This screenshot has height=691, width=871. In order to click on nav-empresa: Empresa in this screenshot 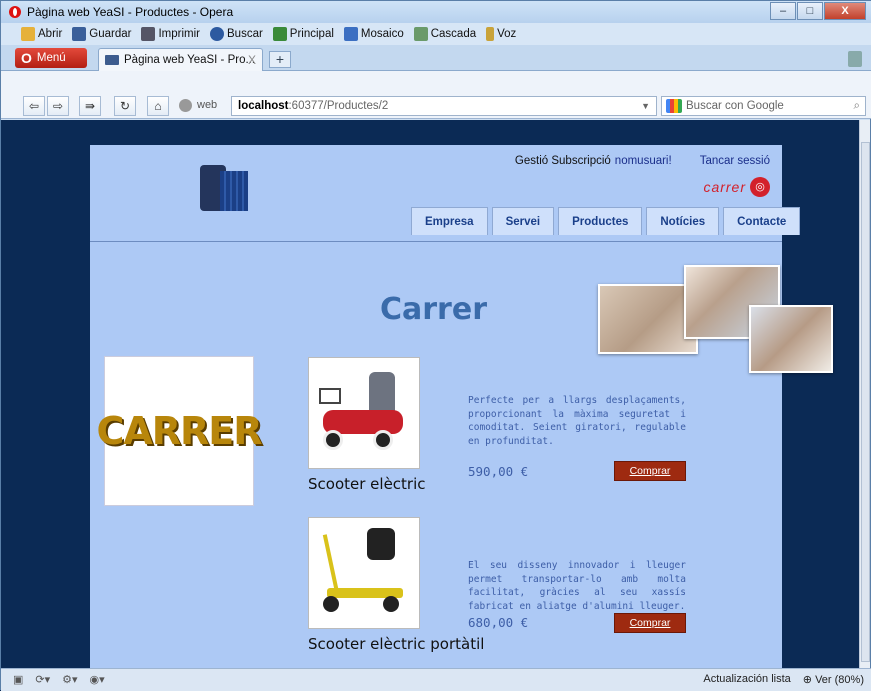, I will do `click(449, 221)`.